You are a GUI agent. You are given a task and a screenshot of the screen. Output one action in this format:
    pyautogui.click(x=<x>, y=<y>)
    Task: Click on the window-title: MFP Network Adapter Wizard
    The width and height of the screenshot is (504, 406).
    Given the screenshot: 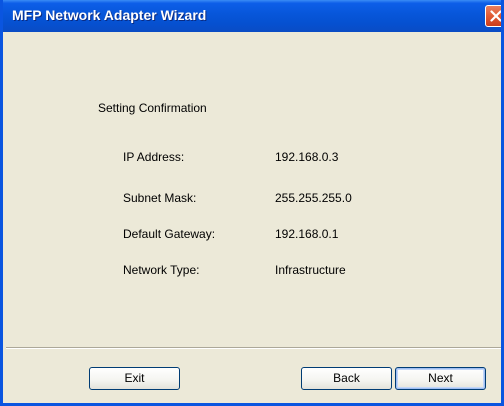 What is the action you would take?
    pyautogui.click(x=109, y=15)
    